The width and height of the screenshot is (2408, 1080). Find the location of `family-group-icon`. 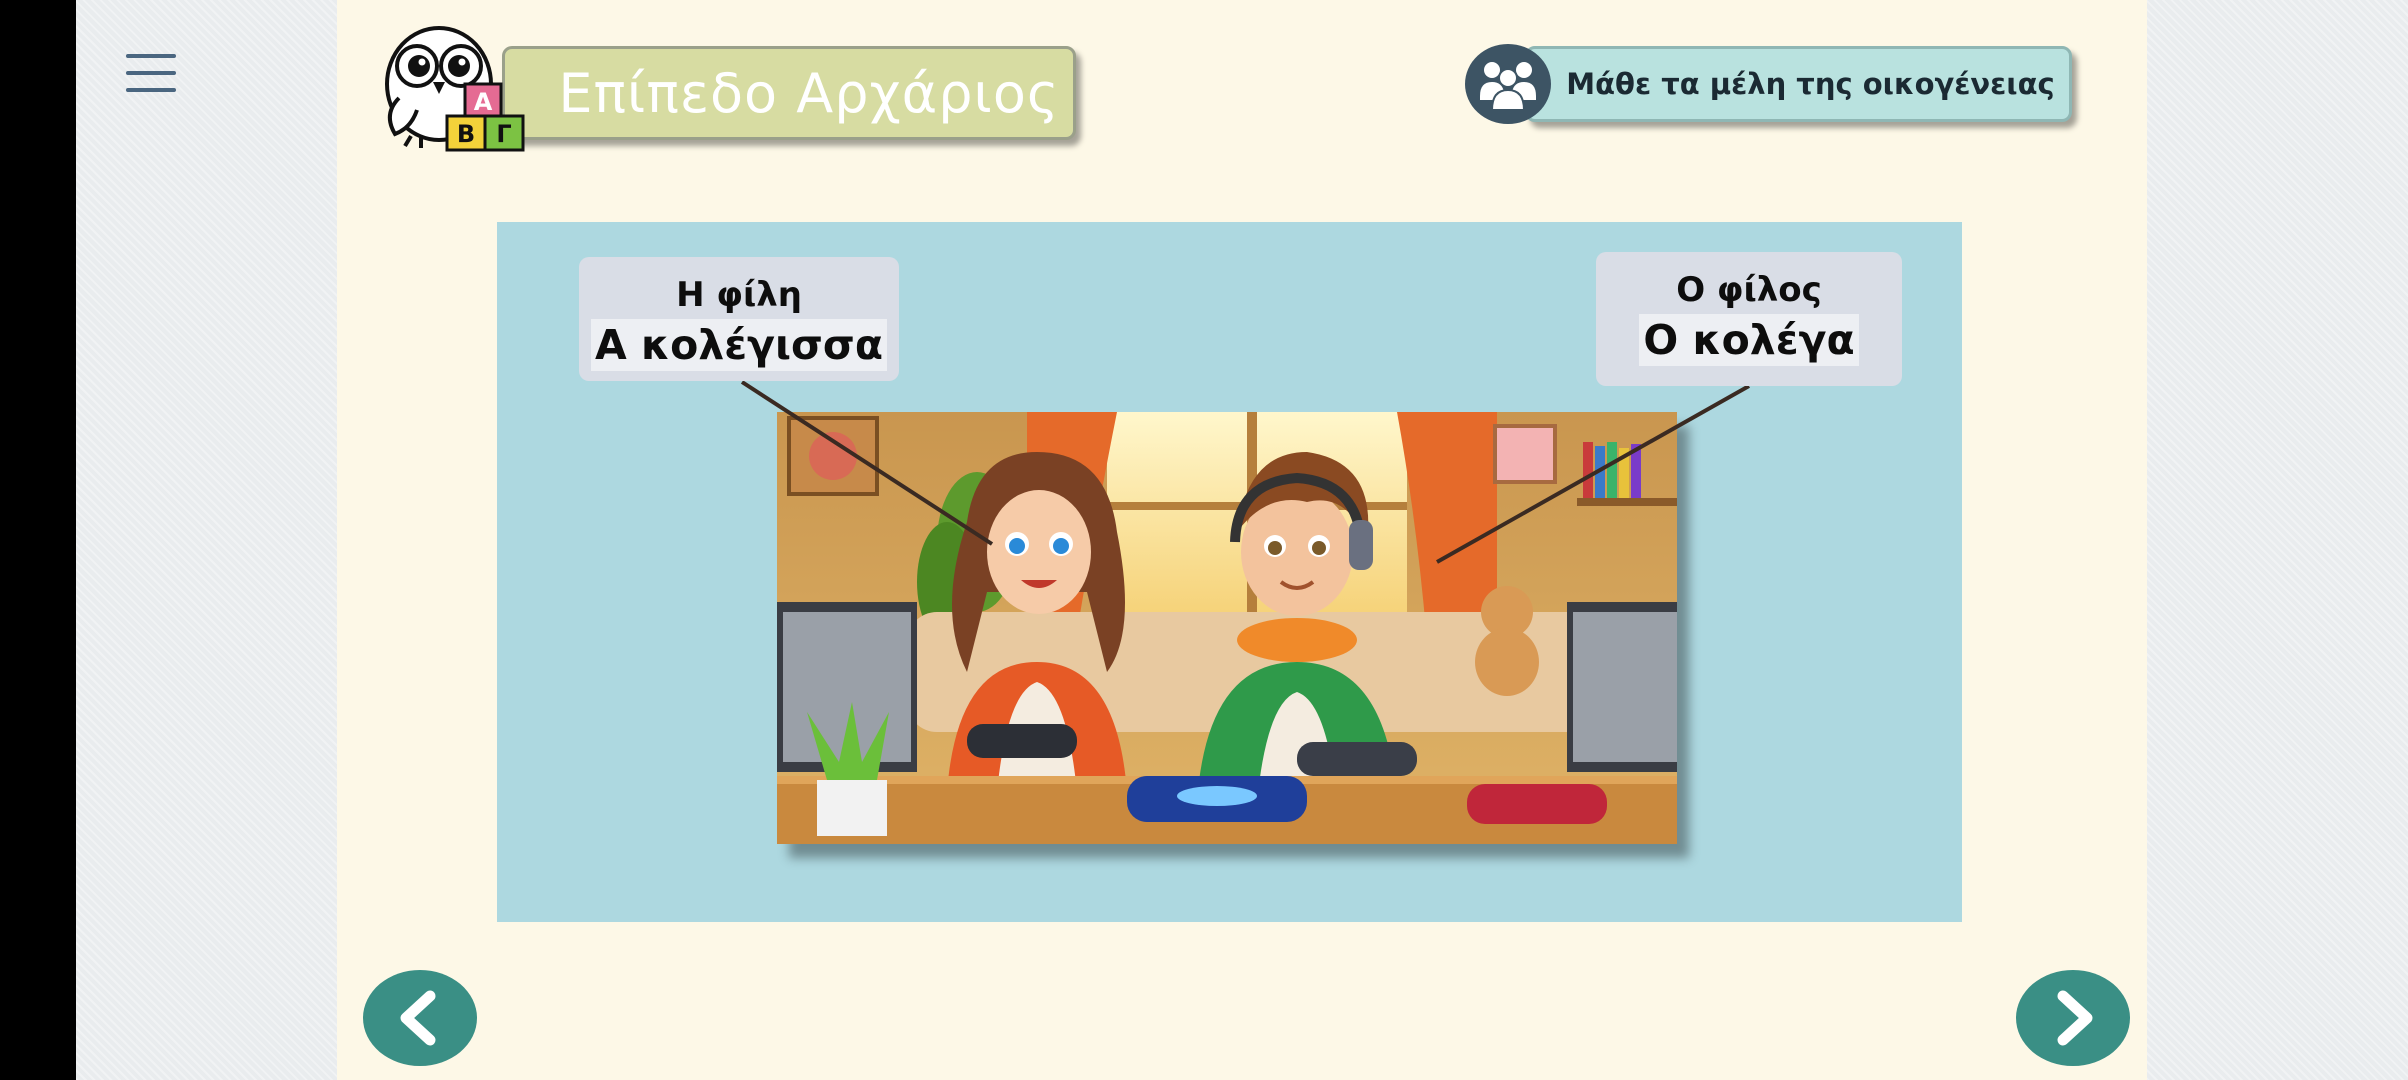

family-group-icon is located at coordinates (1508, 84).